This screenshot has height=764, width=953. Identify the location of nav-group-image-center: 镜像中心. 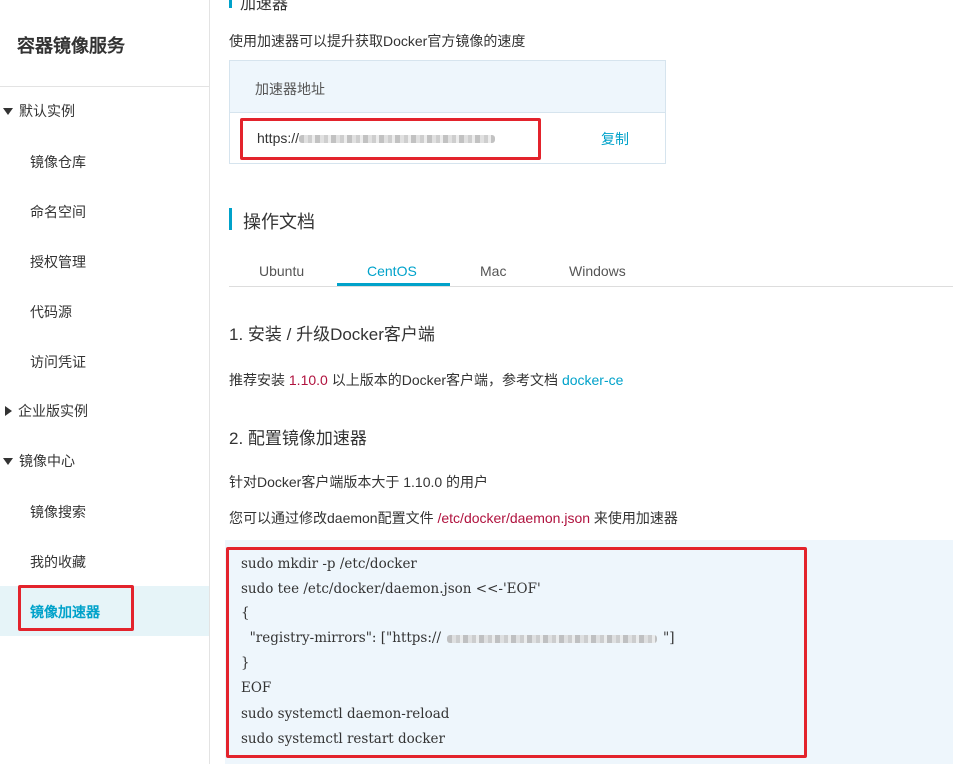
(37, 461).